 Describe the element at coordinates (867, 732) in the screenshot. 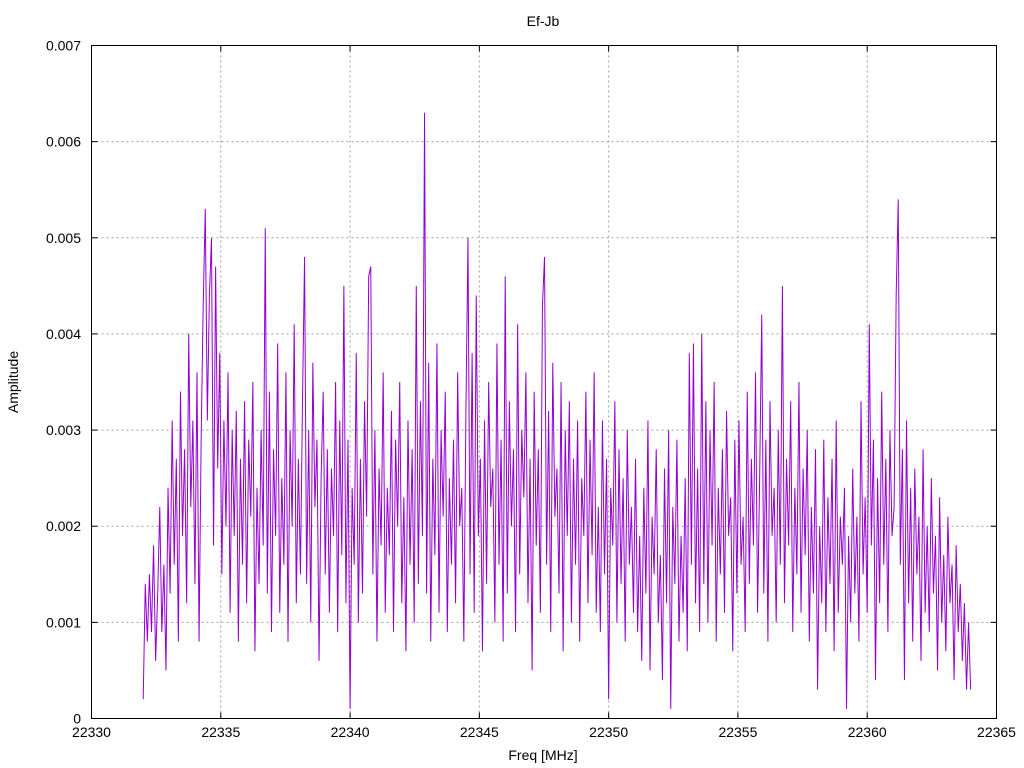

I see `x-tick-label: 22360` at that location.